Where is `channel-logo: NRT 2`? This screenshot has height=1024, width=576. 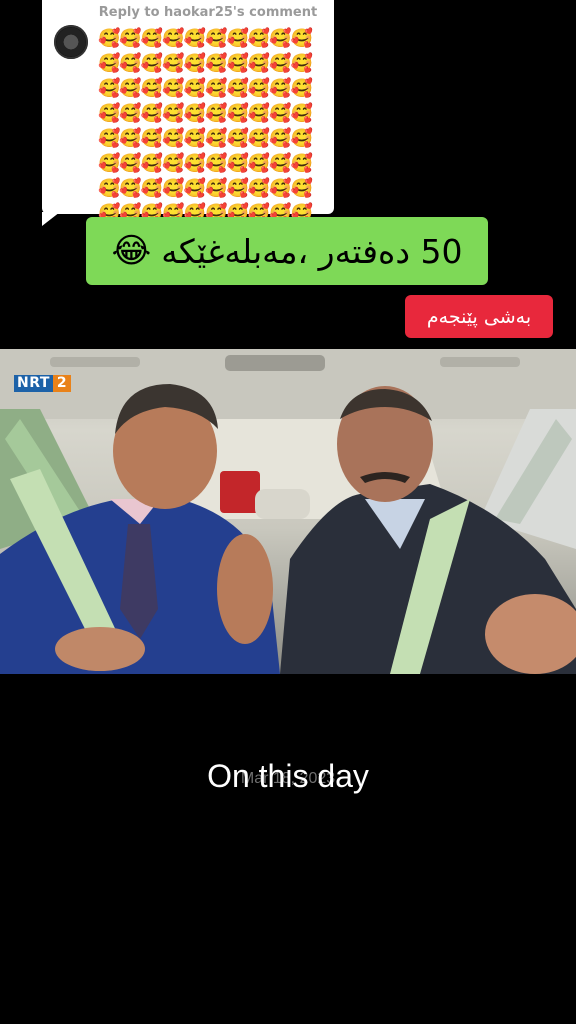
channel-logo: NRT 2 is located at coordinates (43, 383).